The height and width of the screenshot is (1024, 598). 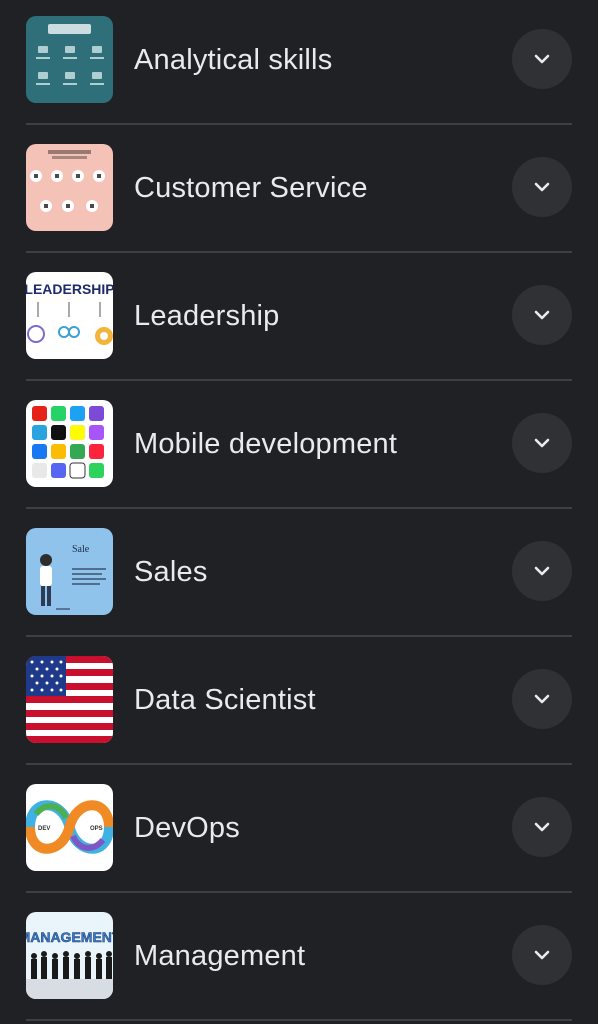 I want to click on list-item-label: Management, so click(x=220, y=956).